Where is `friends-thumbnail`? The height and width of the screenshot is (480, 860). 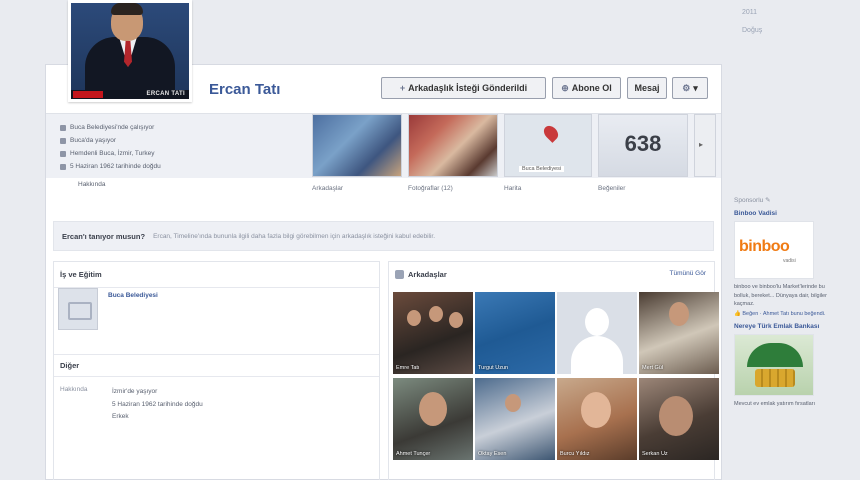 friends-thumbnail is located at coordinates (357, 145).